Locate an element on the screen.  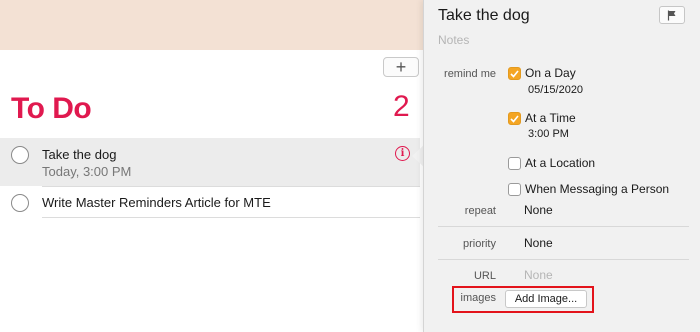
at-a-time-label: At a Time is located at coordinates (550, 118).